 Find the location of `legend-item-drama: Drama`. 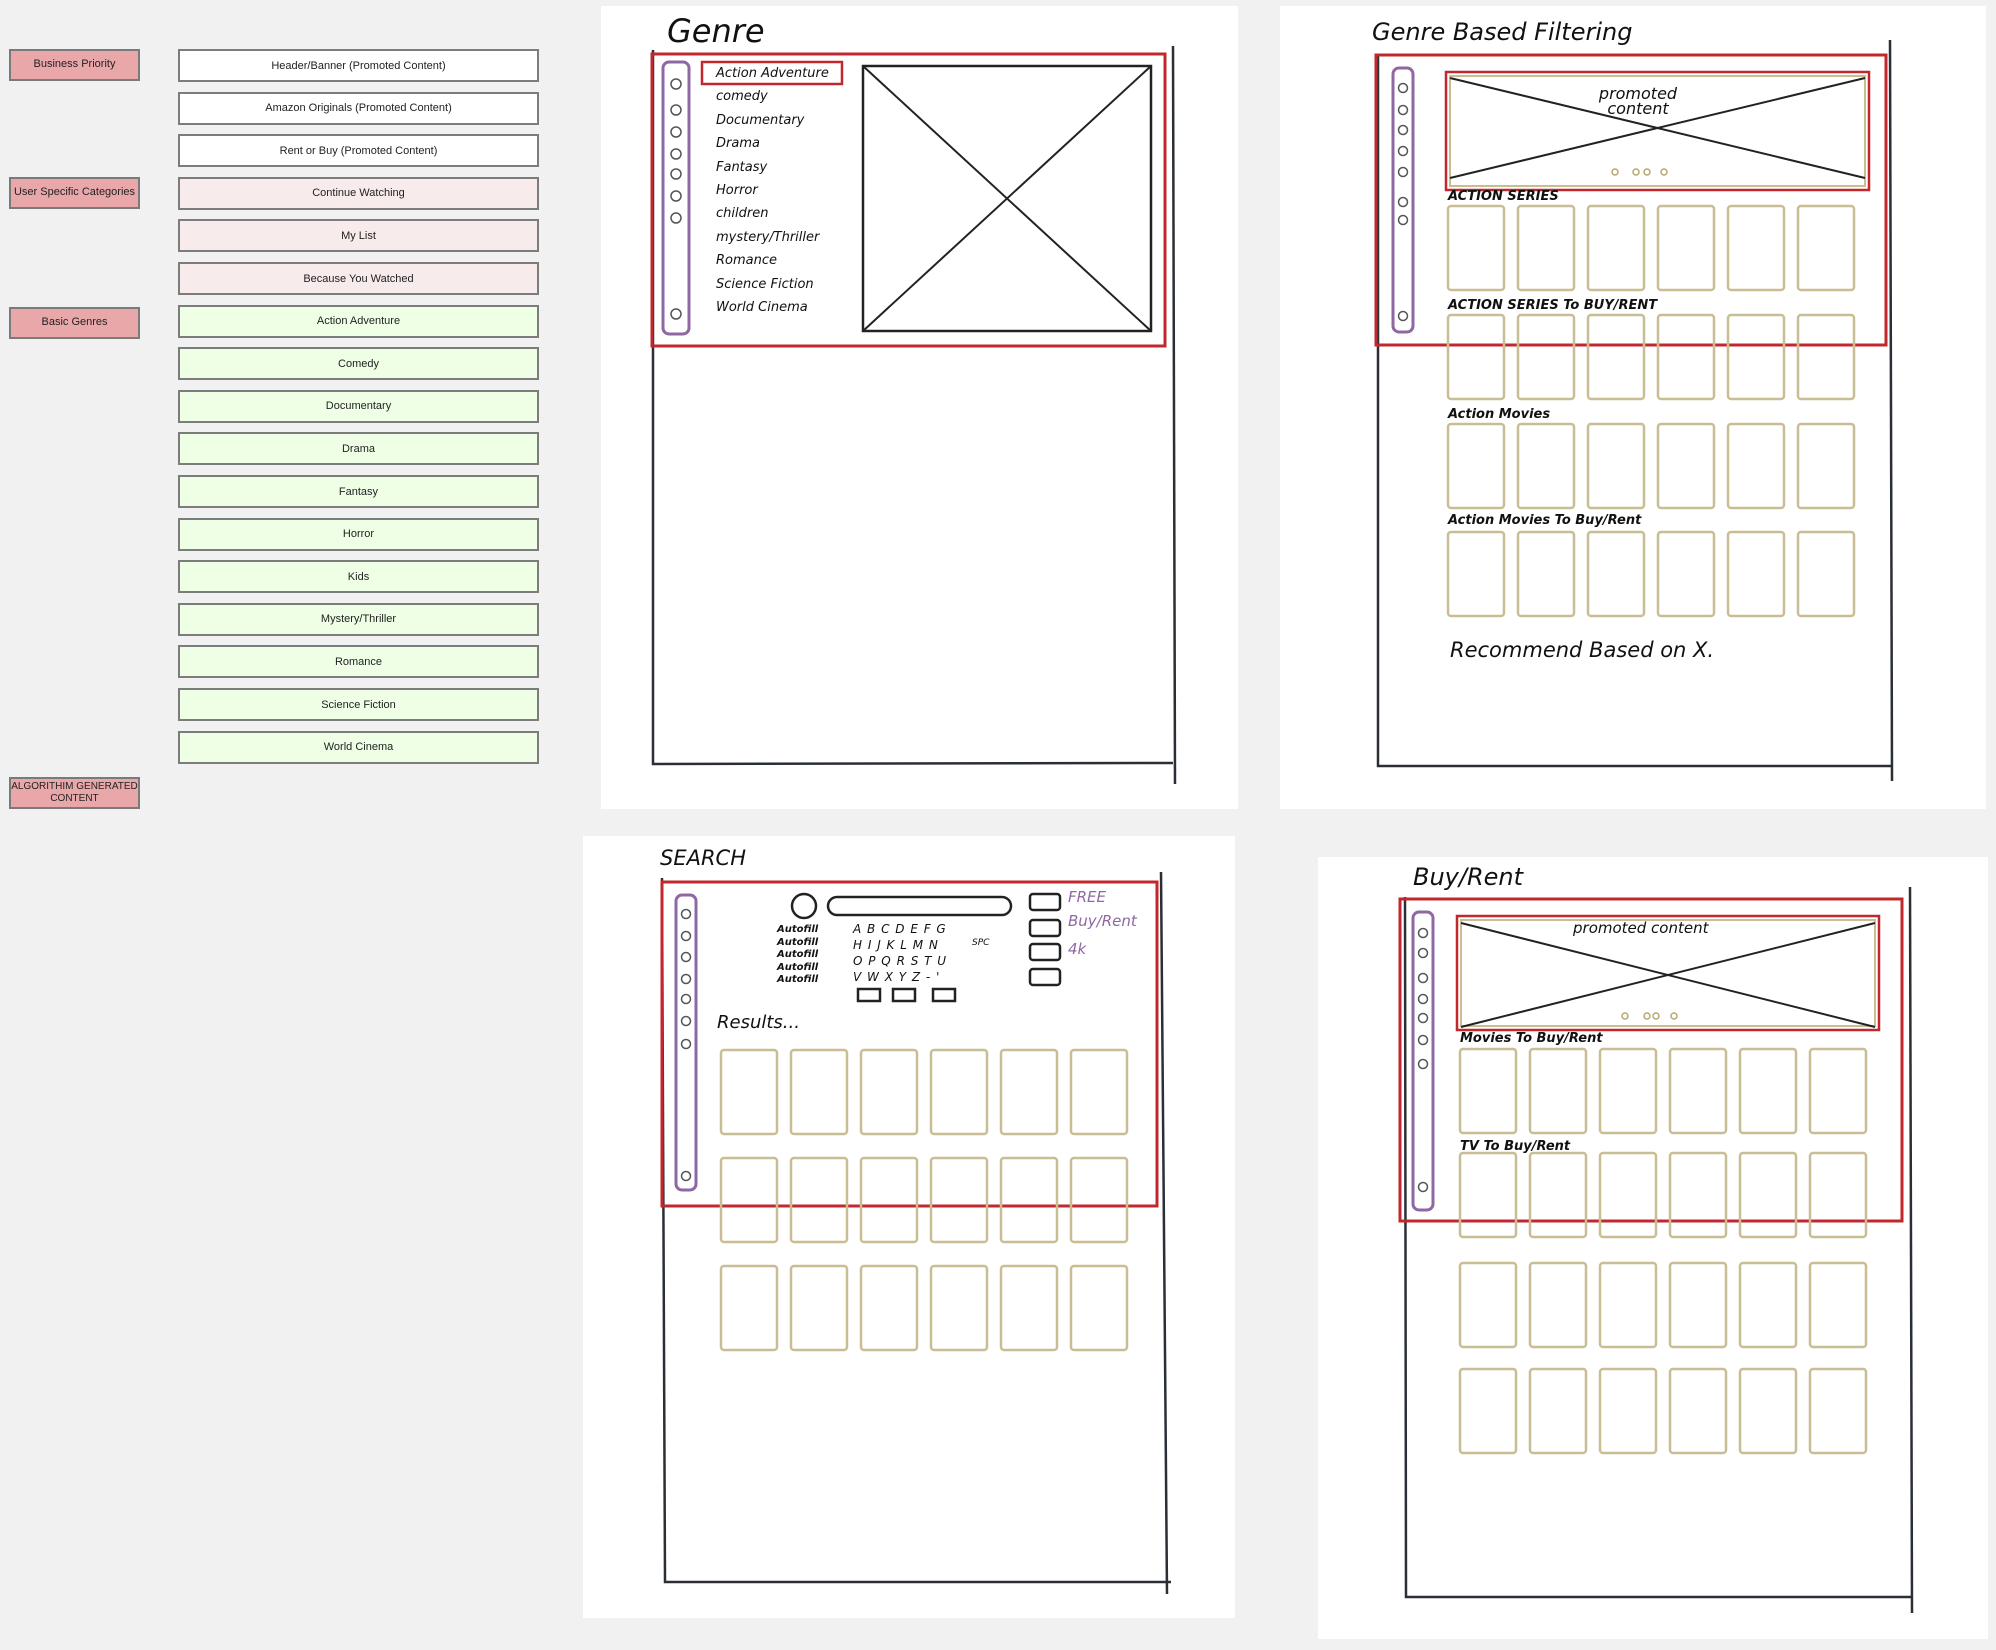

legend-item-drama: Drama is located at coordinates (358, 449).